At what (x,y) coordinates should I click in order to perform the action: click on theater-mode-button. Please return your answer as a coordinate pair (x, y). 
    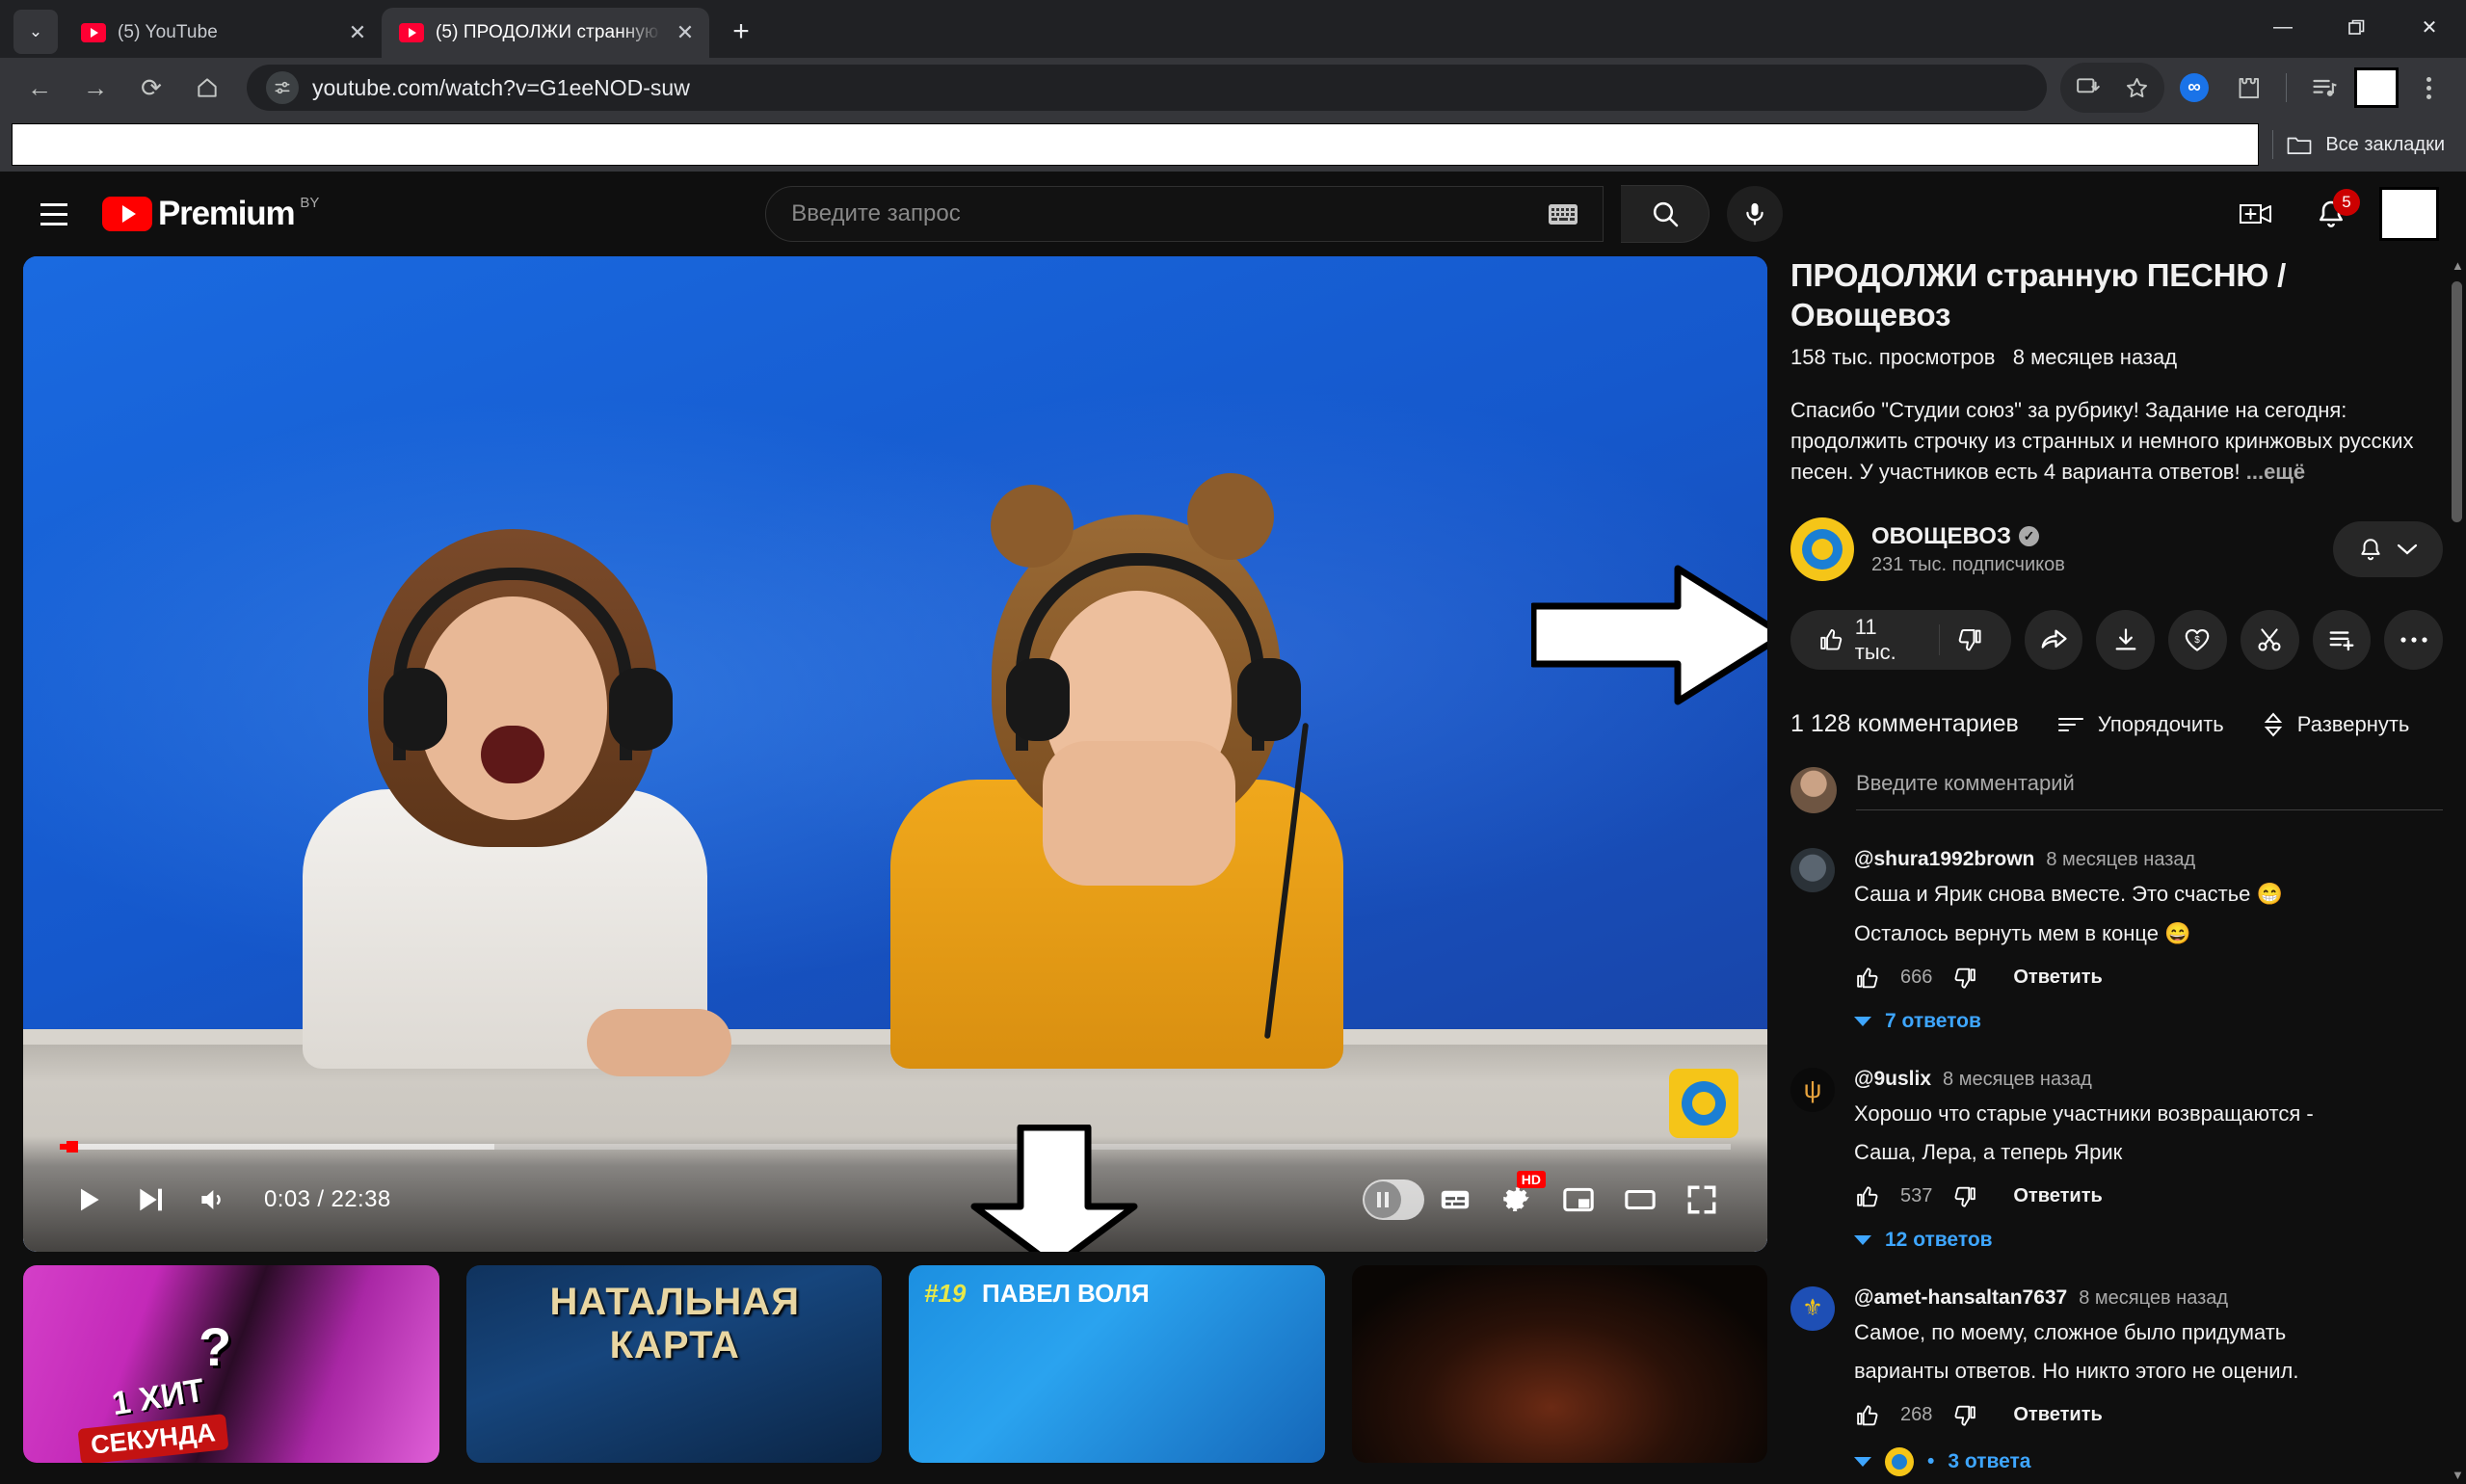
    Looking at the image, I should click on (1640, 1200).